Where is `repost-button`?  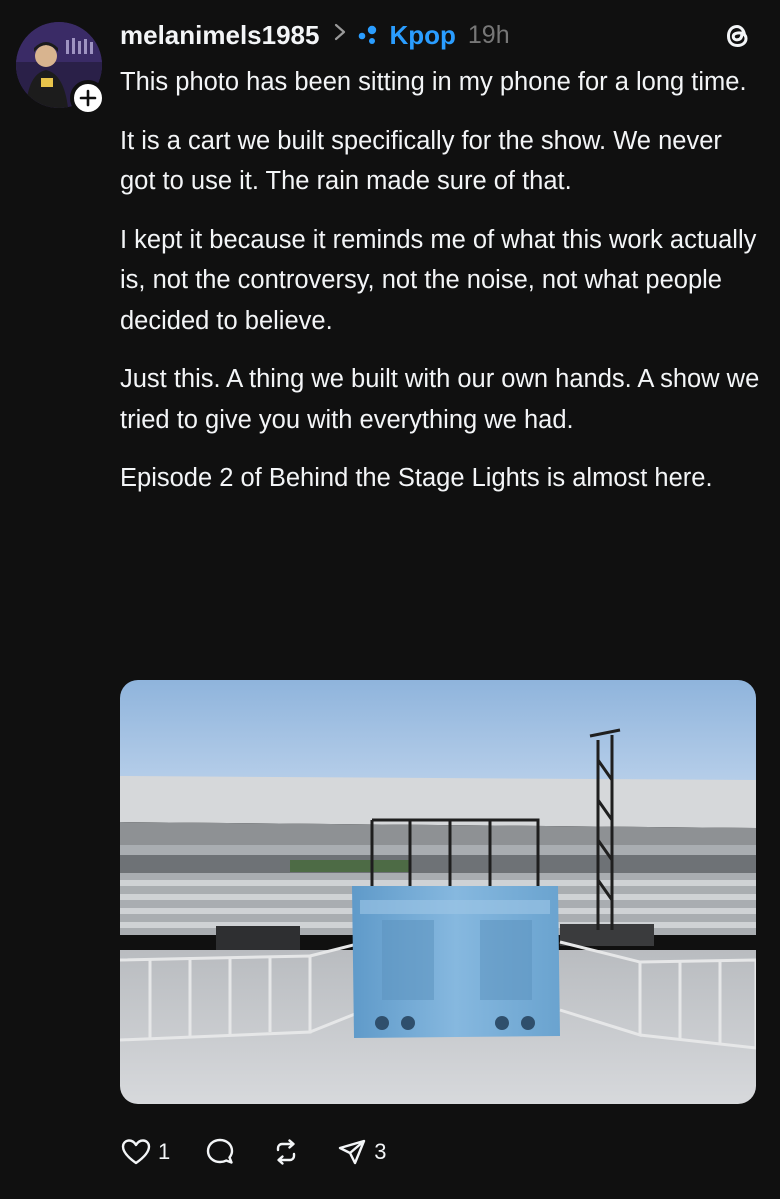 repost-button is located at coordinates (286, 1152).